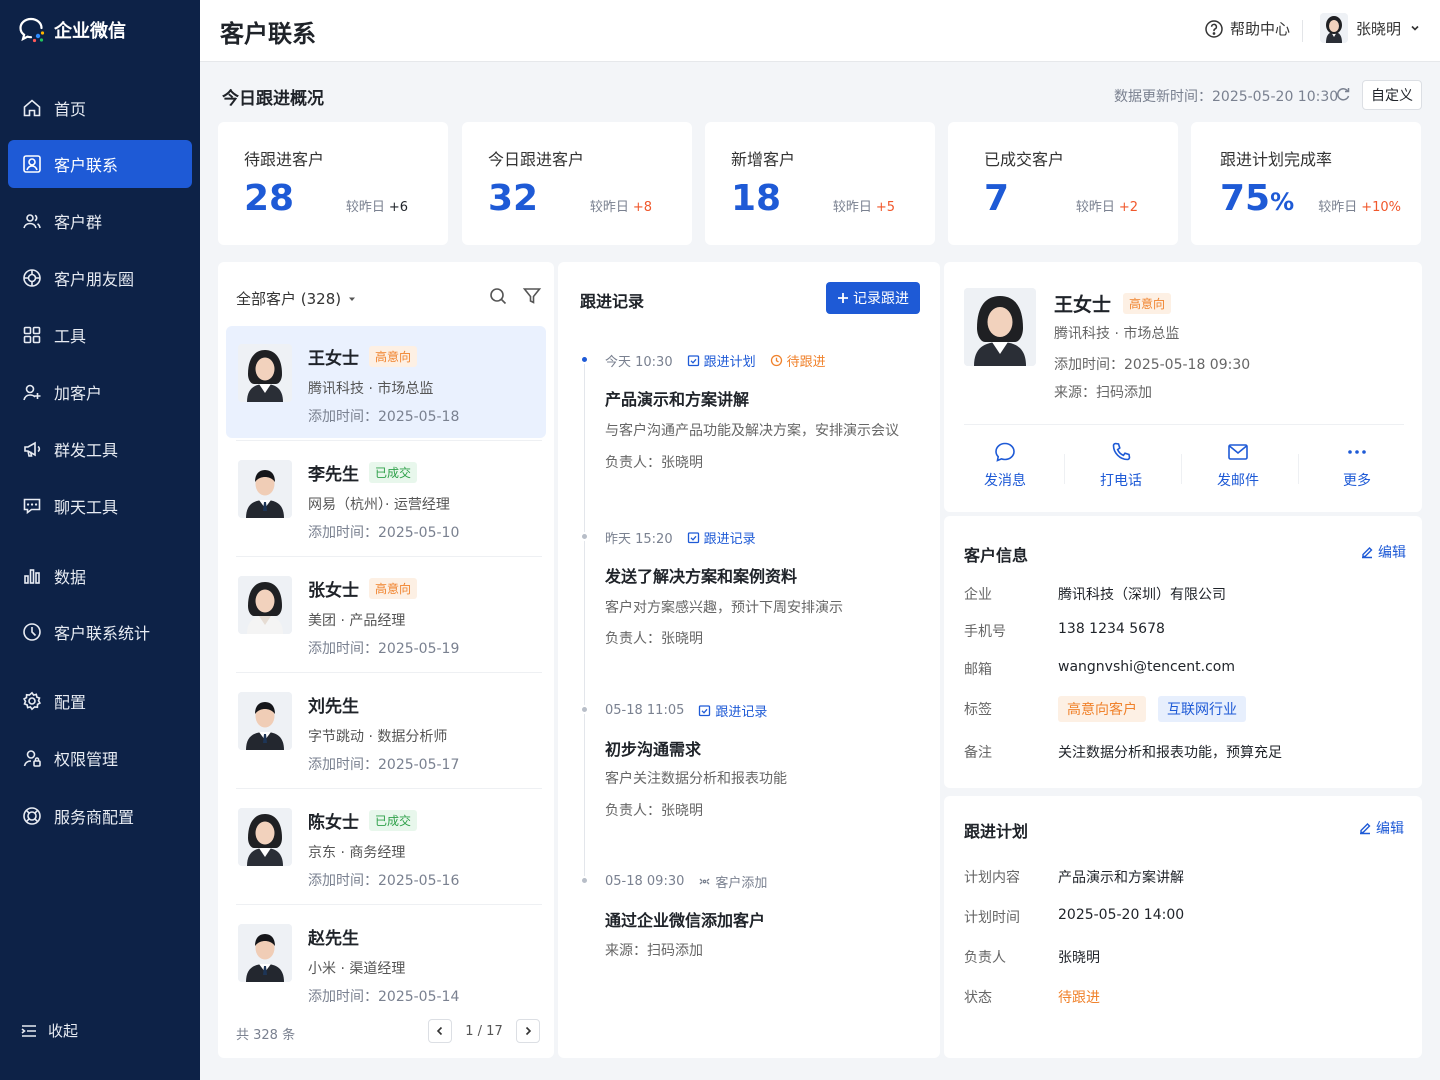  I want to click on refresh-icon, so click(1343, 94).